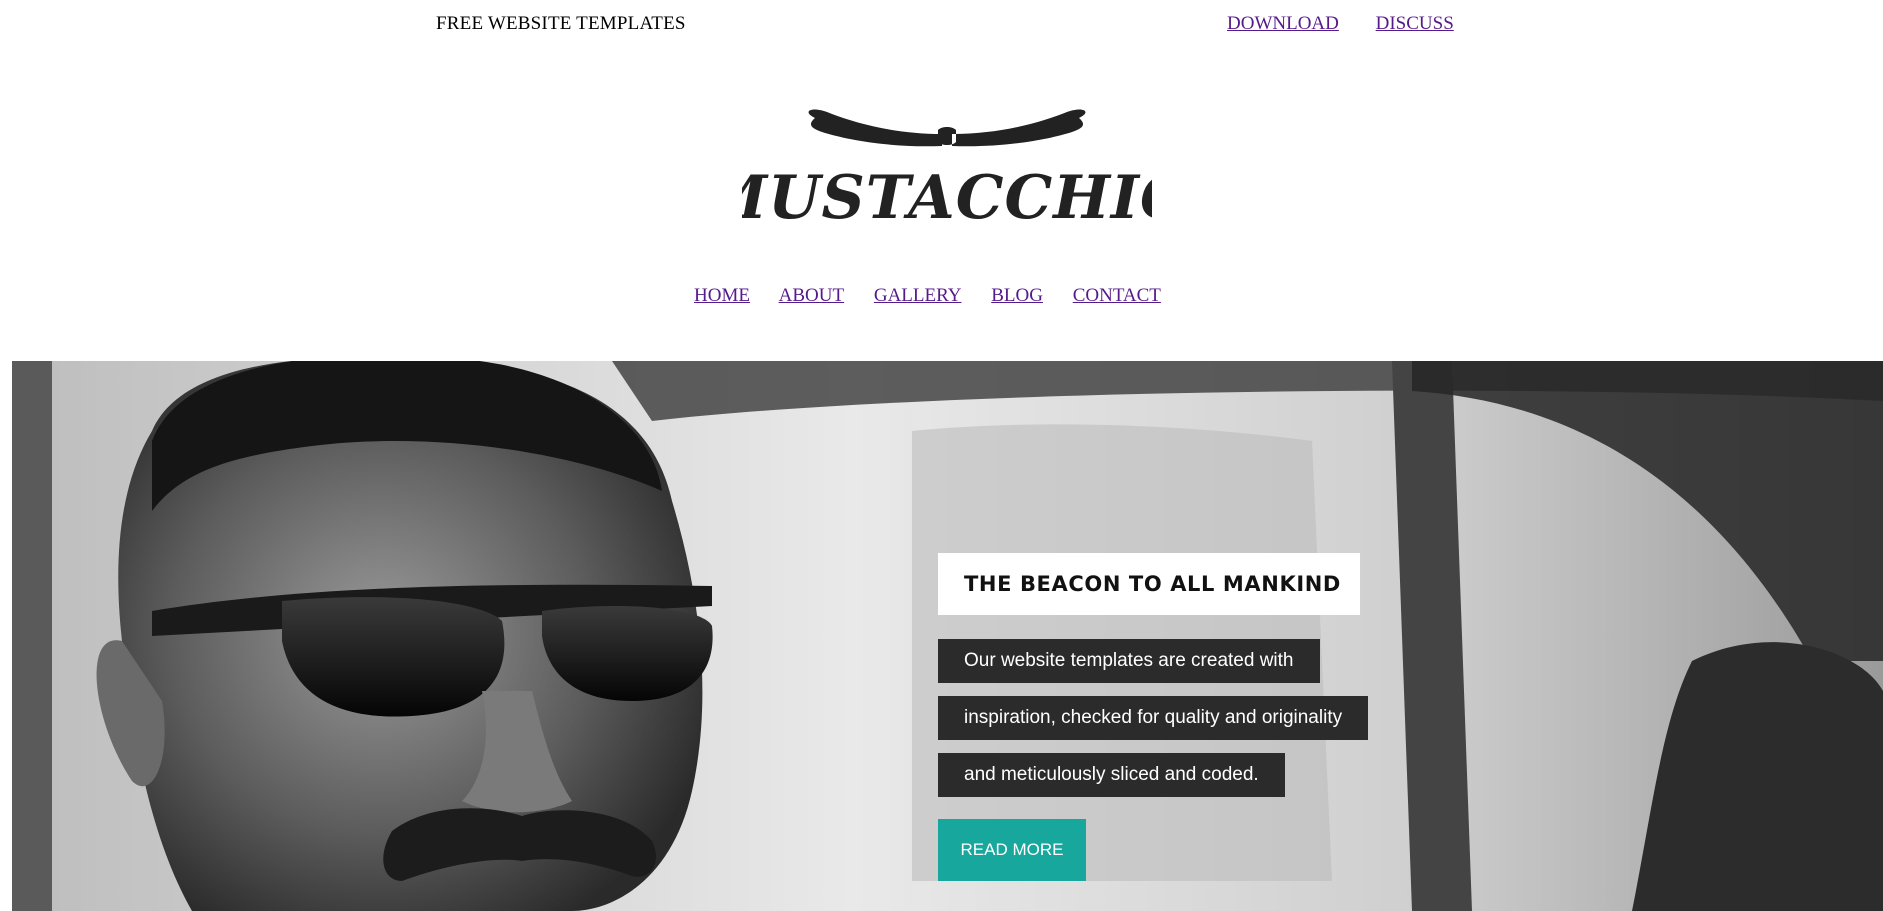 Image resolution: width=1883 pixels, height=911 pixels. What do you see at coordinates (1356, 24) in the screenshot?
I see `topbar-links: DOWNLOAD DISCUSS` at bounding box center [1356, 24].